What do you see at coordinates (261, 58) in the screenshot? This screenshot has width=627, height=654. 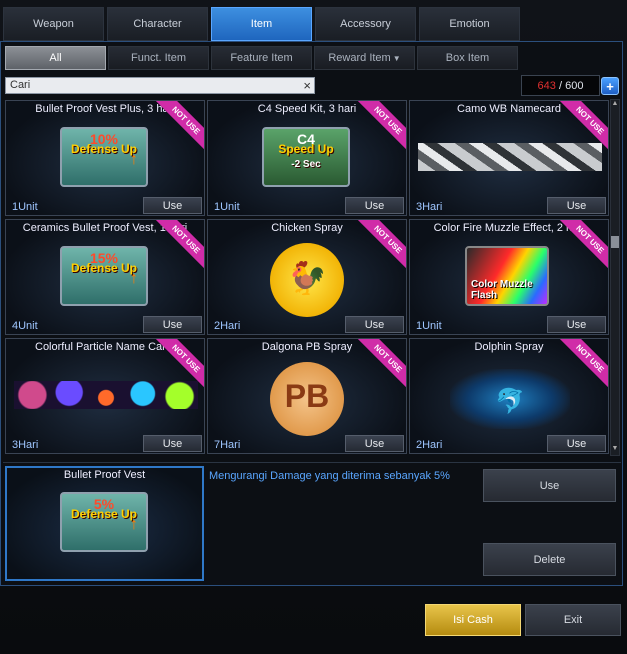 I see `subtab-feature-item: Feature Item` at bounding box center [261, 58].